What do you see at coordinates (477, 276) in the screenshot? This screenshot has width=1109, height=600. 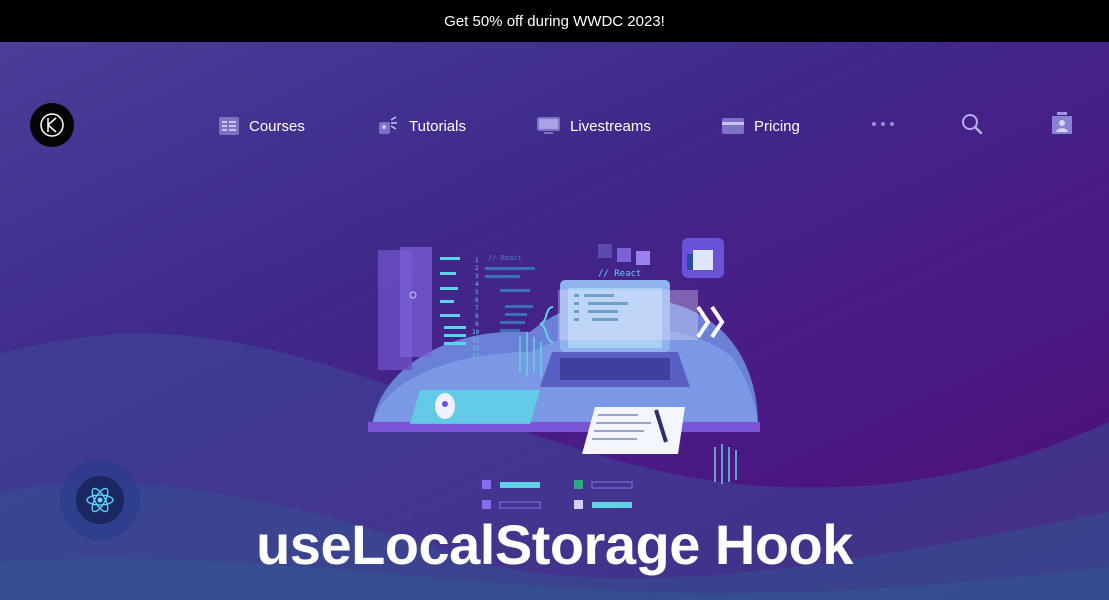 I see `svg-text: 3` at bounding box center [477, 276].